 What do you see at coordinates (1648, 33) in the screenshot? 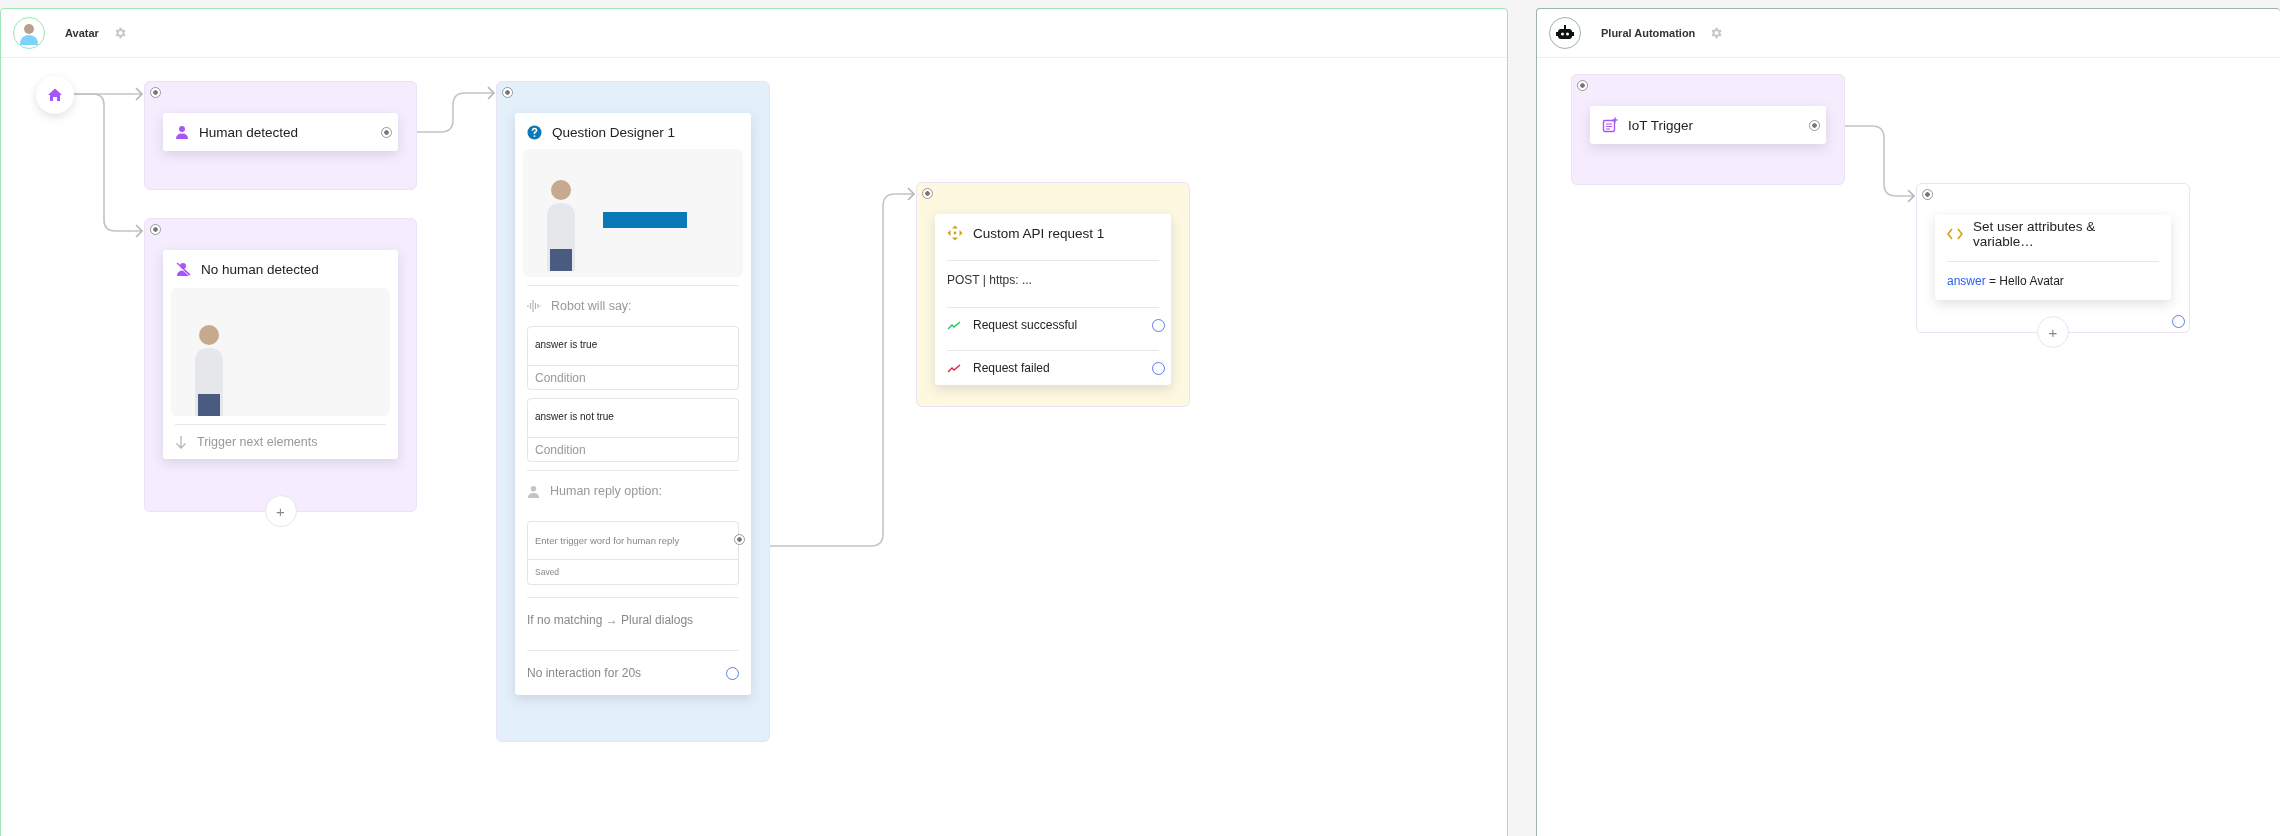
I see `panel-title: Plural Automation` at bounding box center [1648, 33].